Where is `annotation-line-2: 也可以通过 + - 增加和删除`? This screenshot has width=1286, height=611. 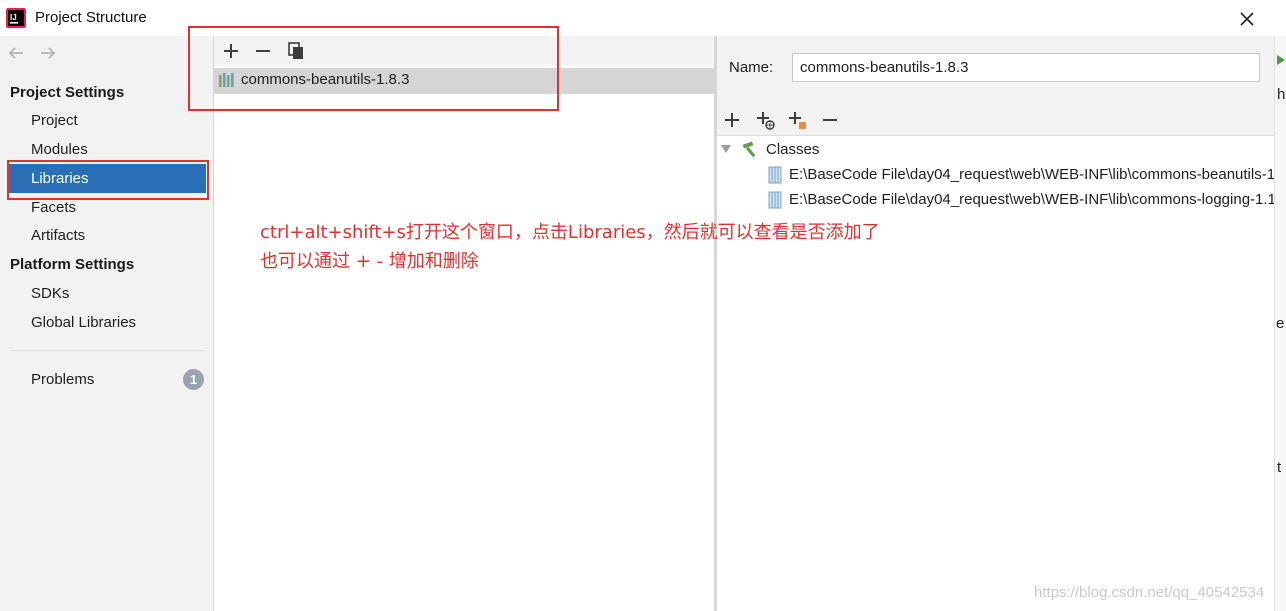
annotation-line-2: 也可以通过 + - 增加和删除 is located at coordinates (369, 261).